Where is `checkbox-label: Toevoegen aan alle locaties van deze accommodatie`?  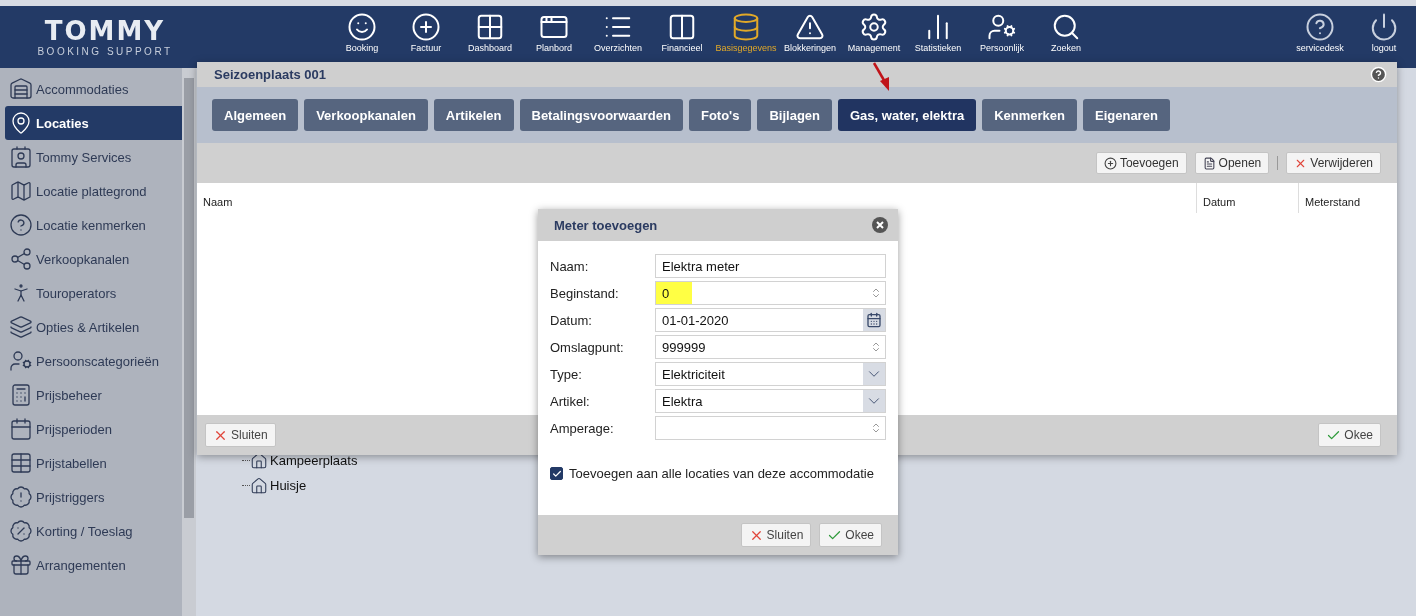 checkbox-label: Toevoegen aan alle locaties van deze accommodatie is located at coordinates (721, 473).